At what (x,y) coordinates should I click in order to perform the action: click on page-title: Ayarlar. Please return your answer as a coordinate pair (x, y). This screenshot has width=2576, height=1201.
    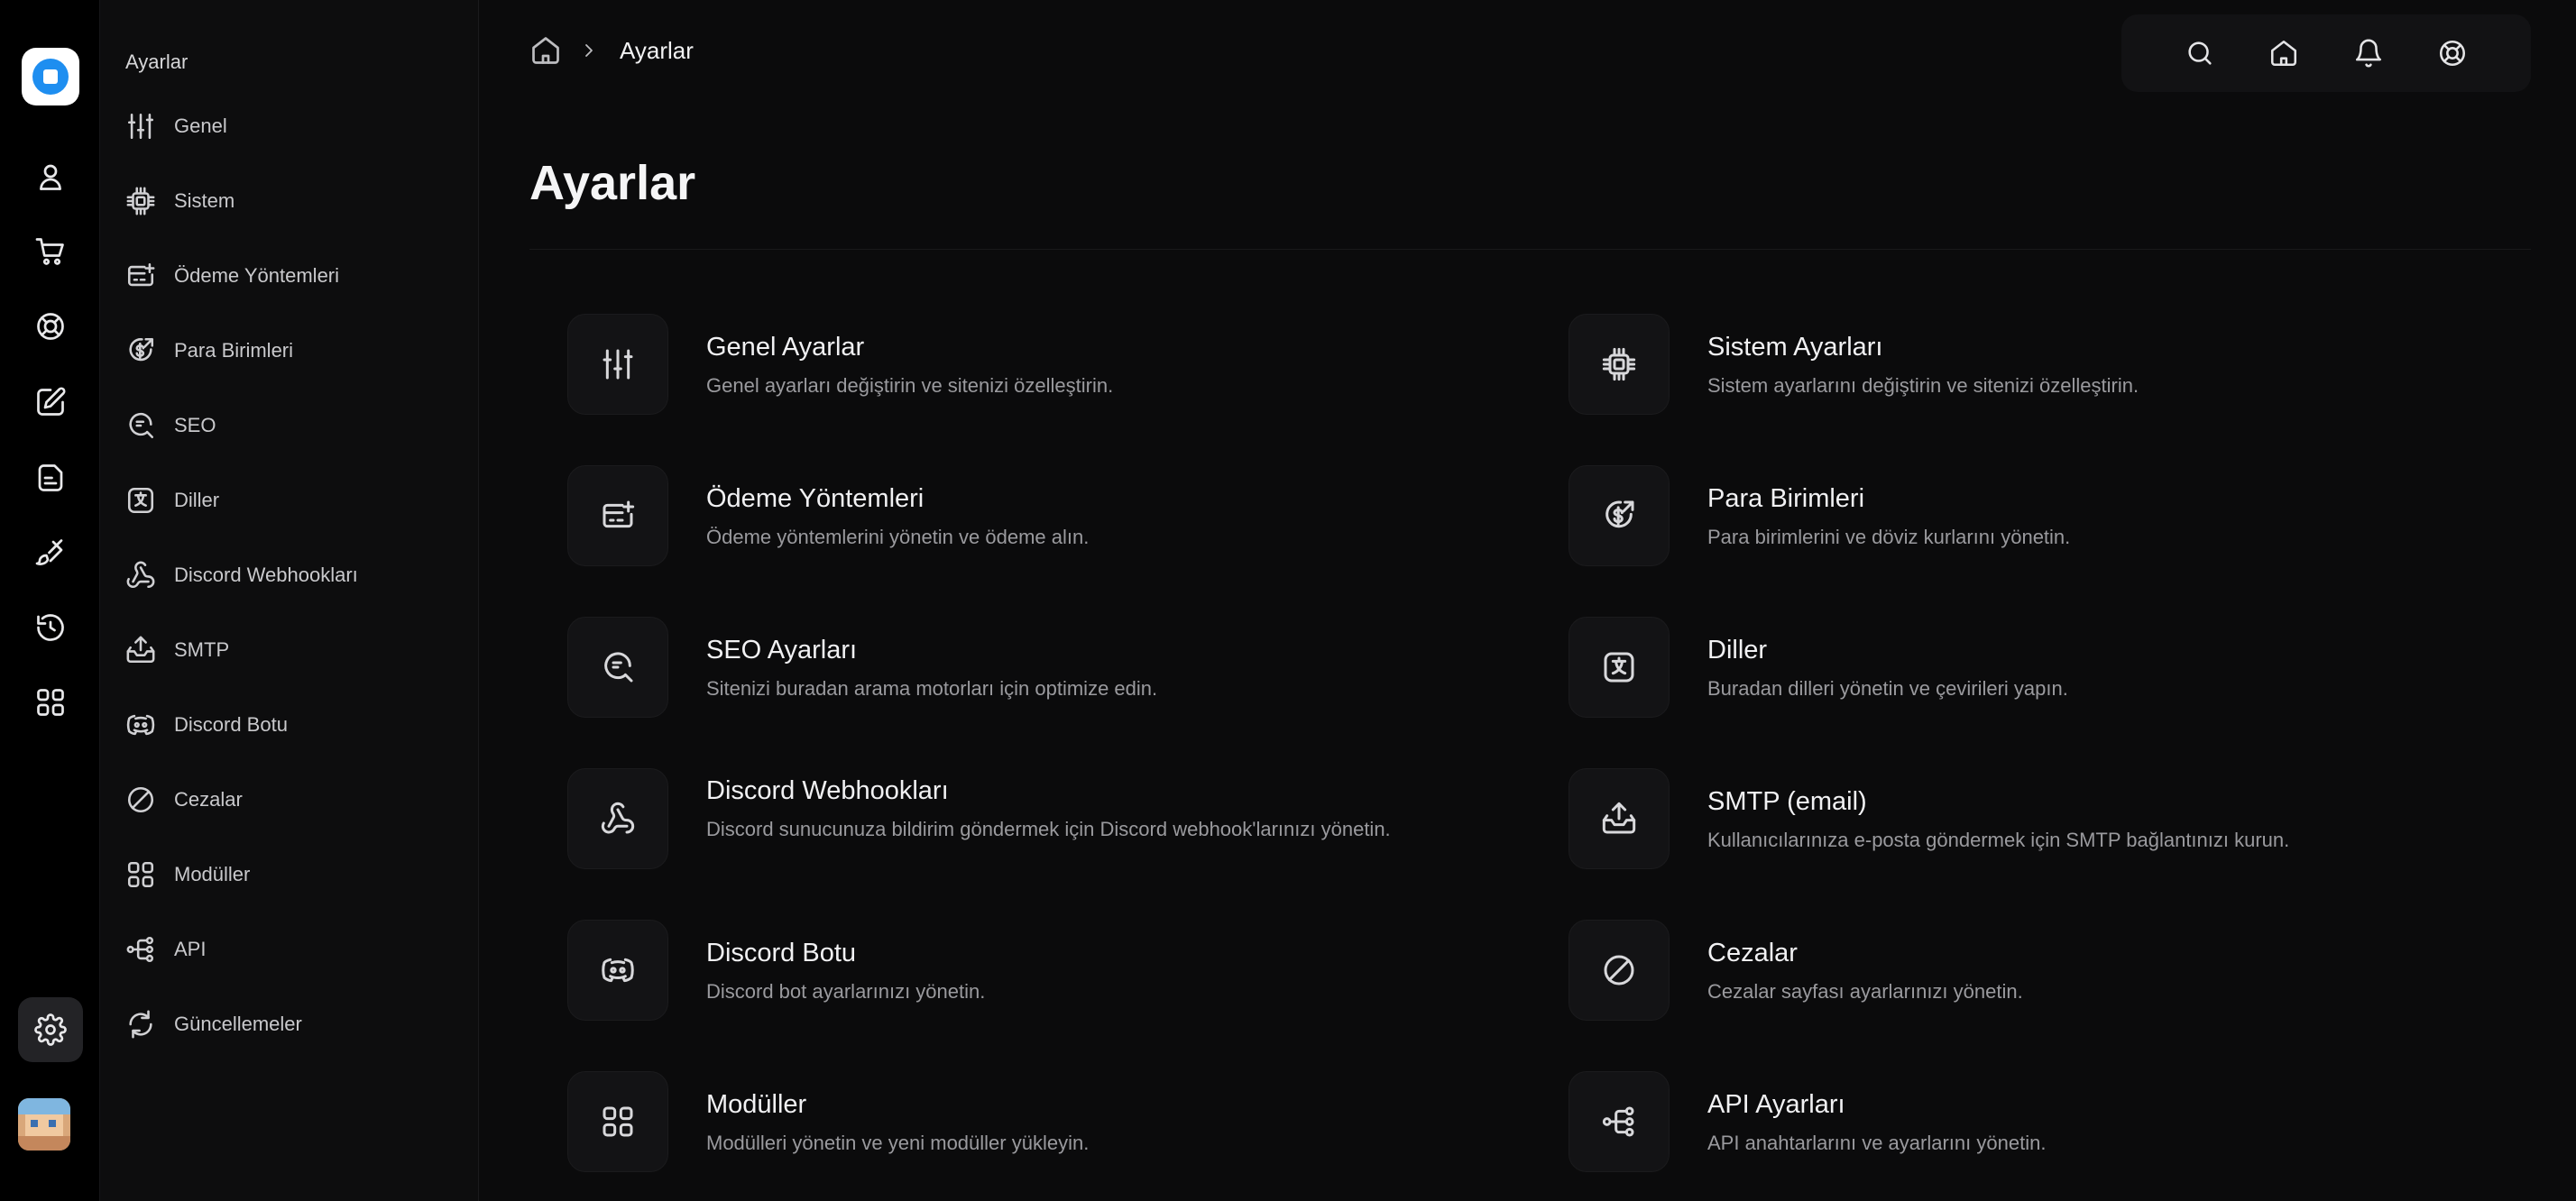
    Looking at the image, I should click on (612, 183).